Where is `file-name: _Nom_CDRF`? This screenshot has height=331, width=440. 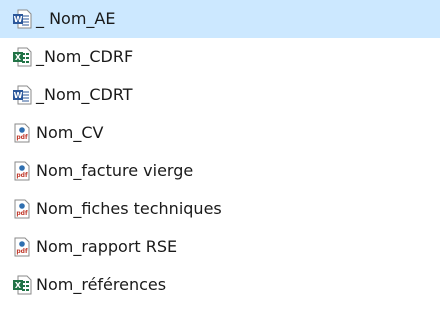 file-name: _Nom_CDRF is located at coordinates (85, 56).